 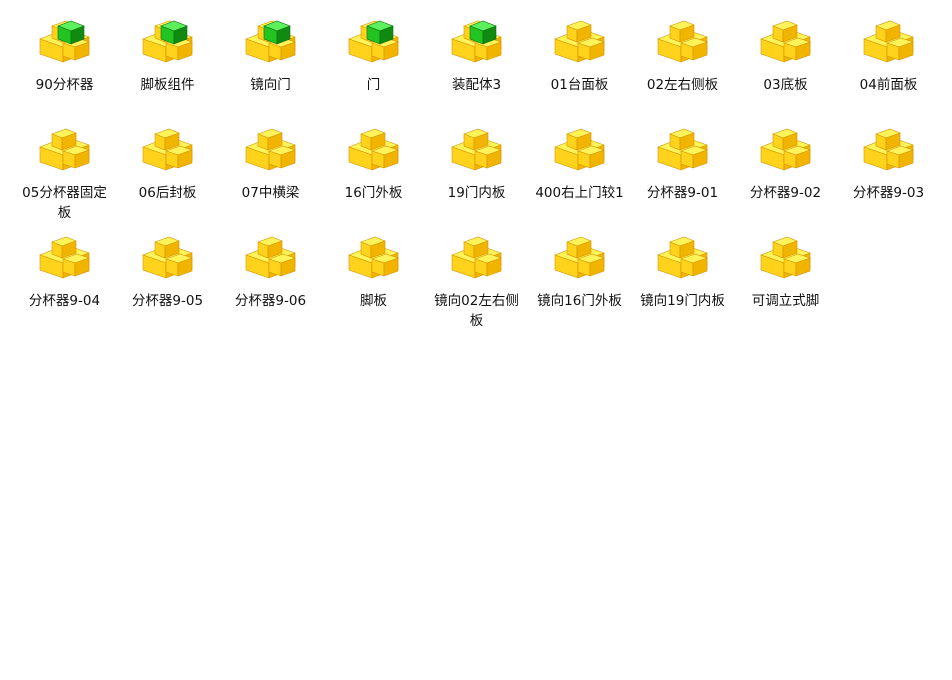 I want to click on file-item-8: 04前面板, so click(x=888, y=66).